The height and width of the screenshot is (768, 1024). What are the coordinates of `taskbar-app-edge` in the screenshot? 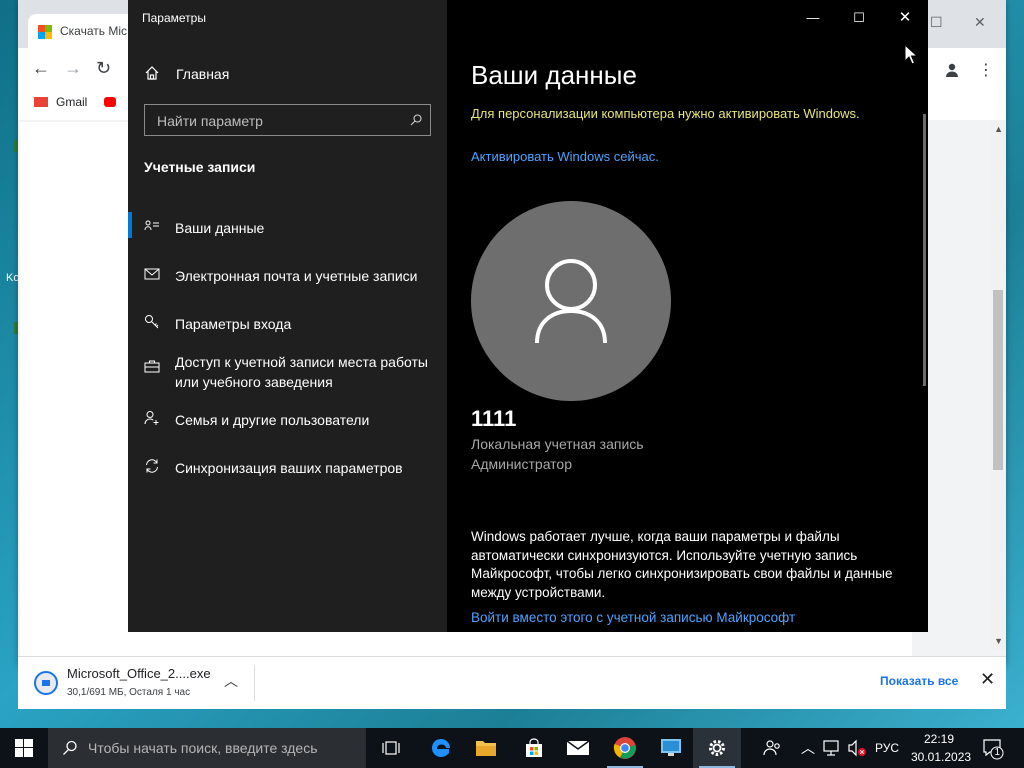 It's located at (441, 748).